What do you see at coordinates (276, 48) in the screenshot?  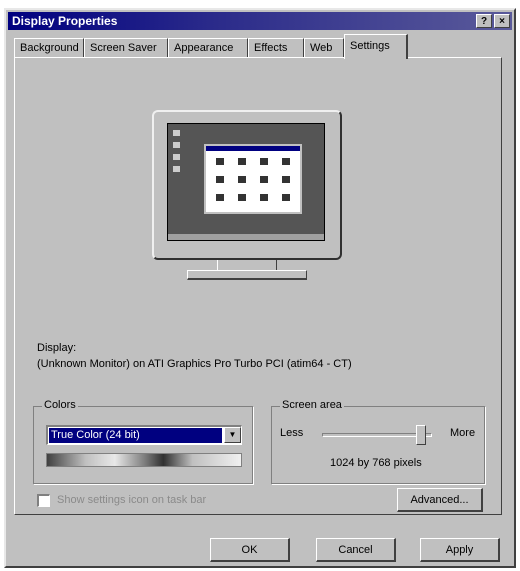 I see `tab-effects: Effects` at bounding box center [276, 48].